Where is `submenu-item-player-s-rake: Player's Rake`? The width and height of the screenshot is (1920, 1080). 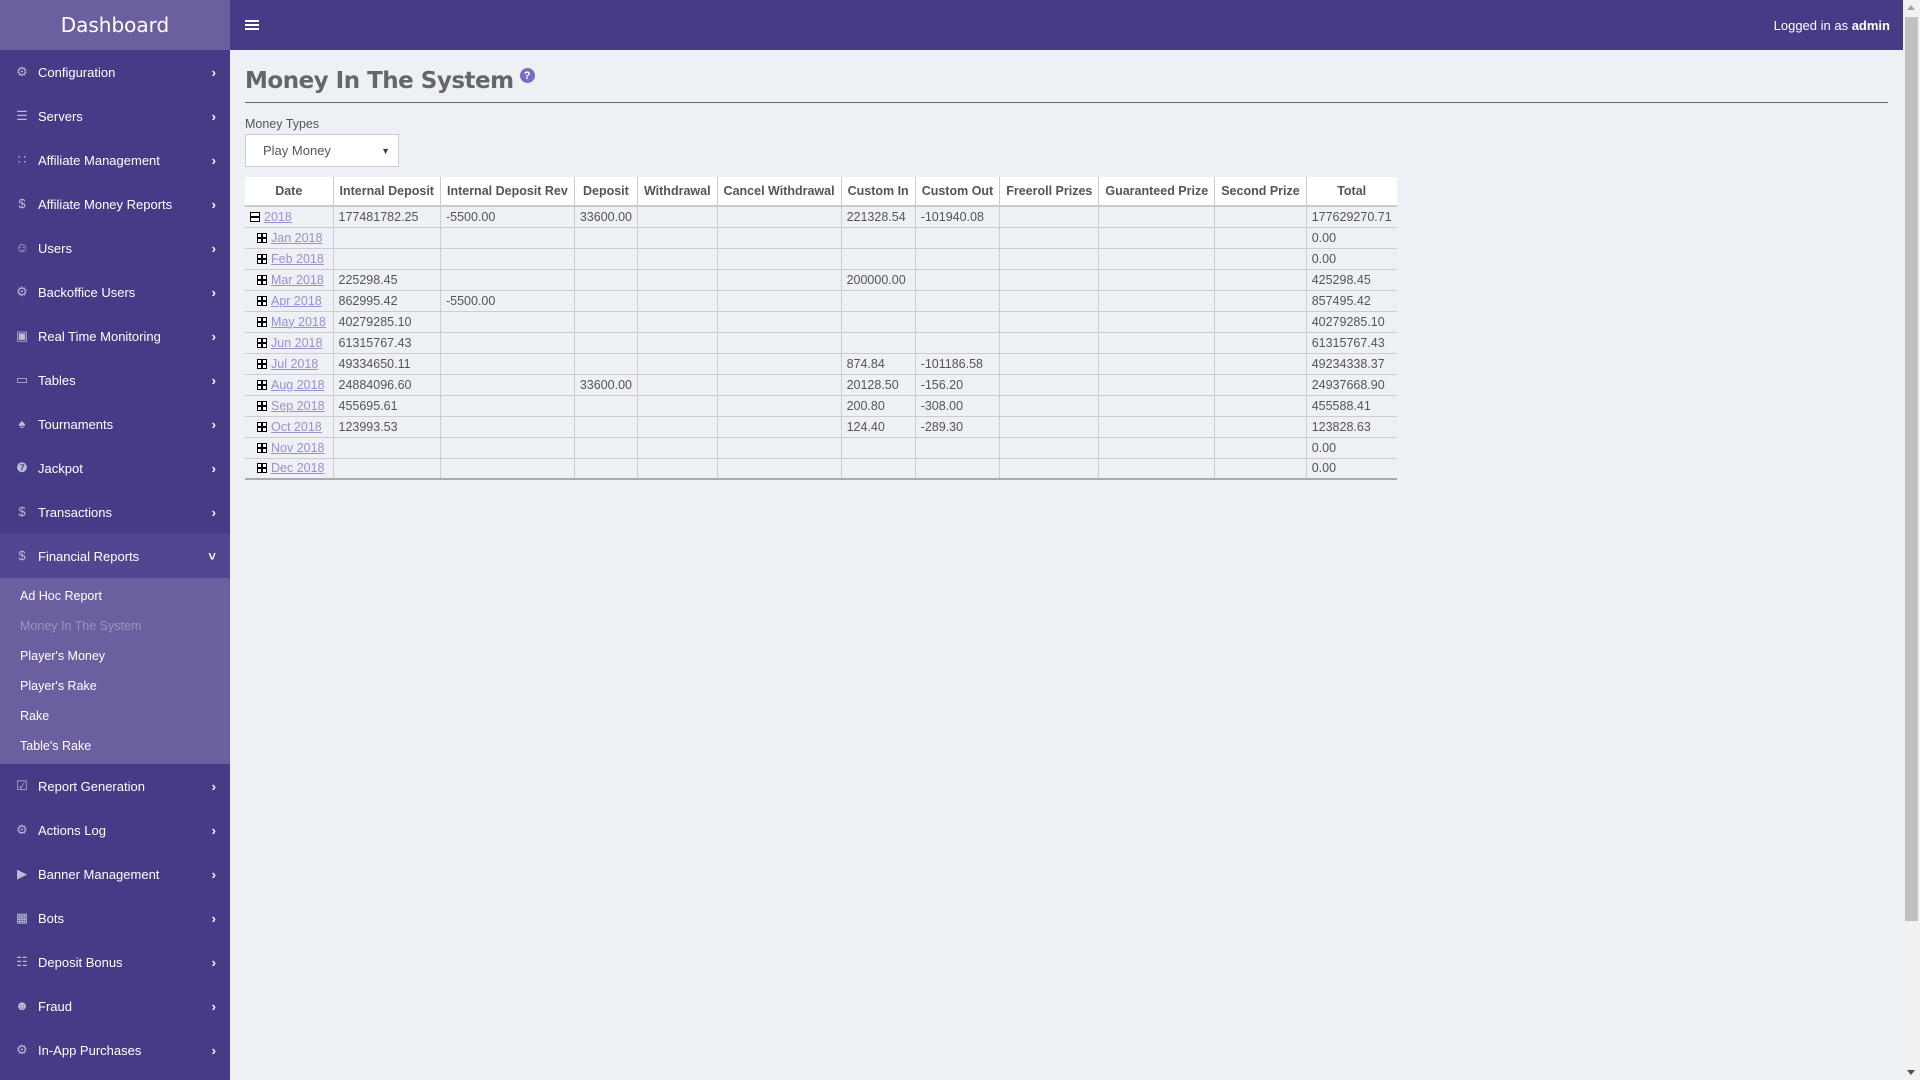
submenu-item-player-s-rake: Player's Rake is located at coordinates (115, 686).